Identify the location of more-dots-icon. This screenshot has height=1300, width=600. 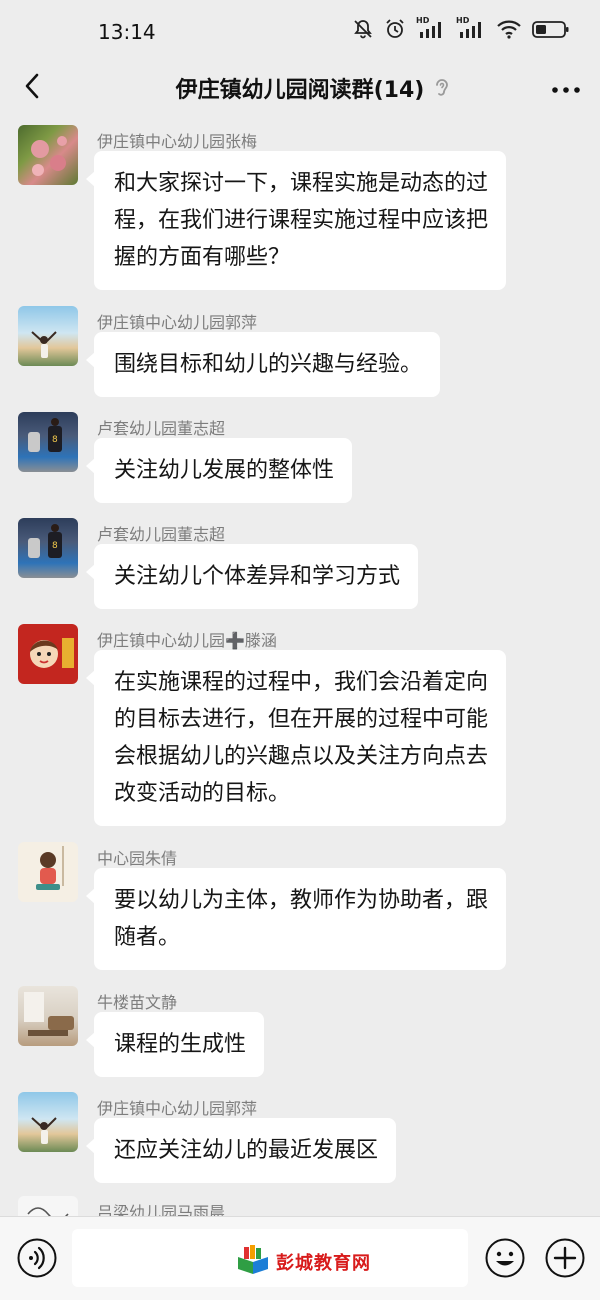
(566, 88).